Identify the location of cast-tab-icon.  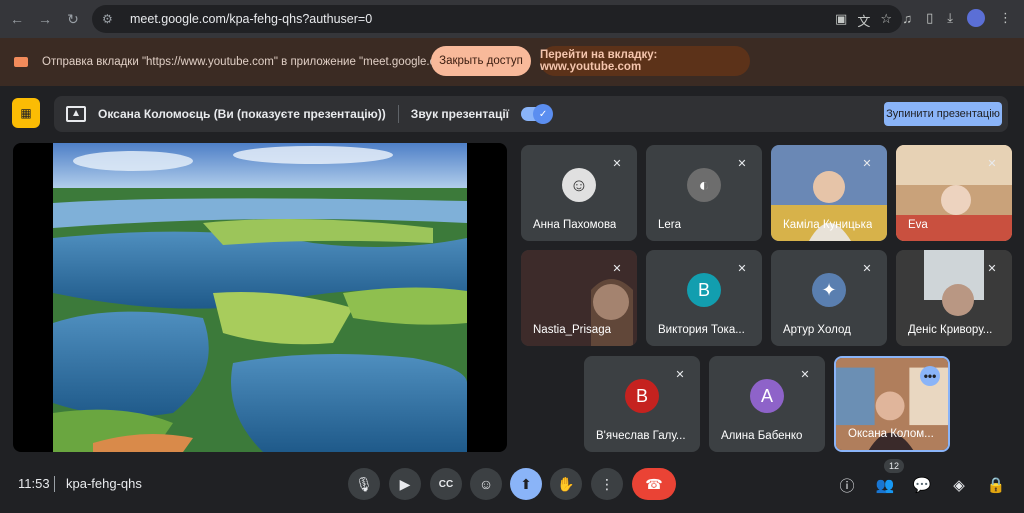
(21, 62).